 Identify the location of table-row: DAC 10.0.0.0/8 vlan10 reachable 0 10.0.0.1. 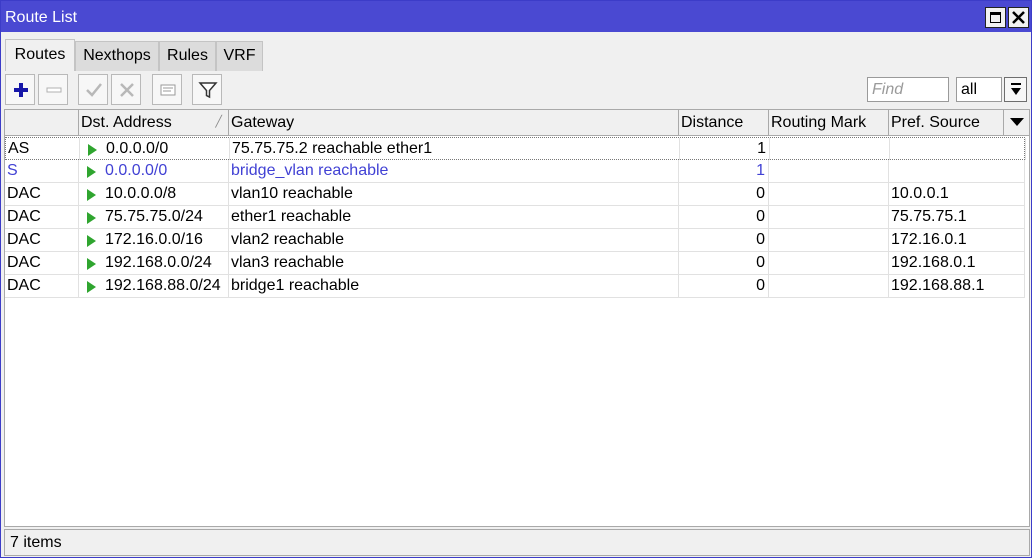
(515, 194).